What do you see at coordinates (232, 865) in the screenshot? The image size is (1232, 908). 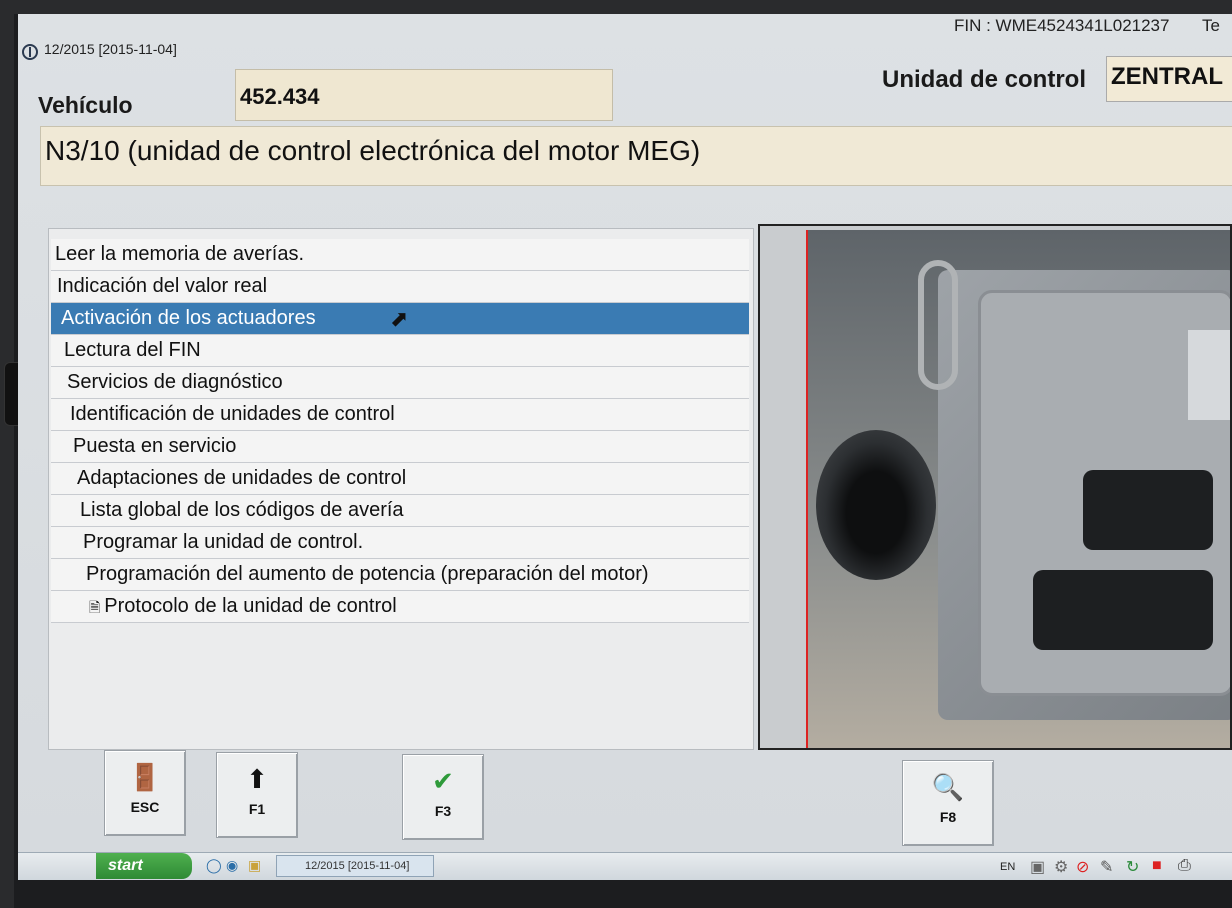 I see `media-icon: ◉` at bounding box center [232, 865].